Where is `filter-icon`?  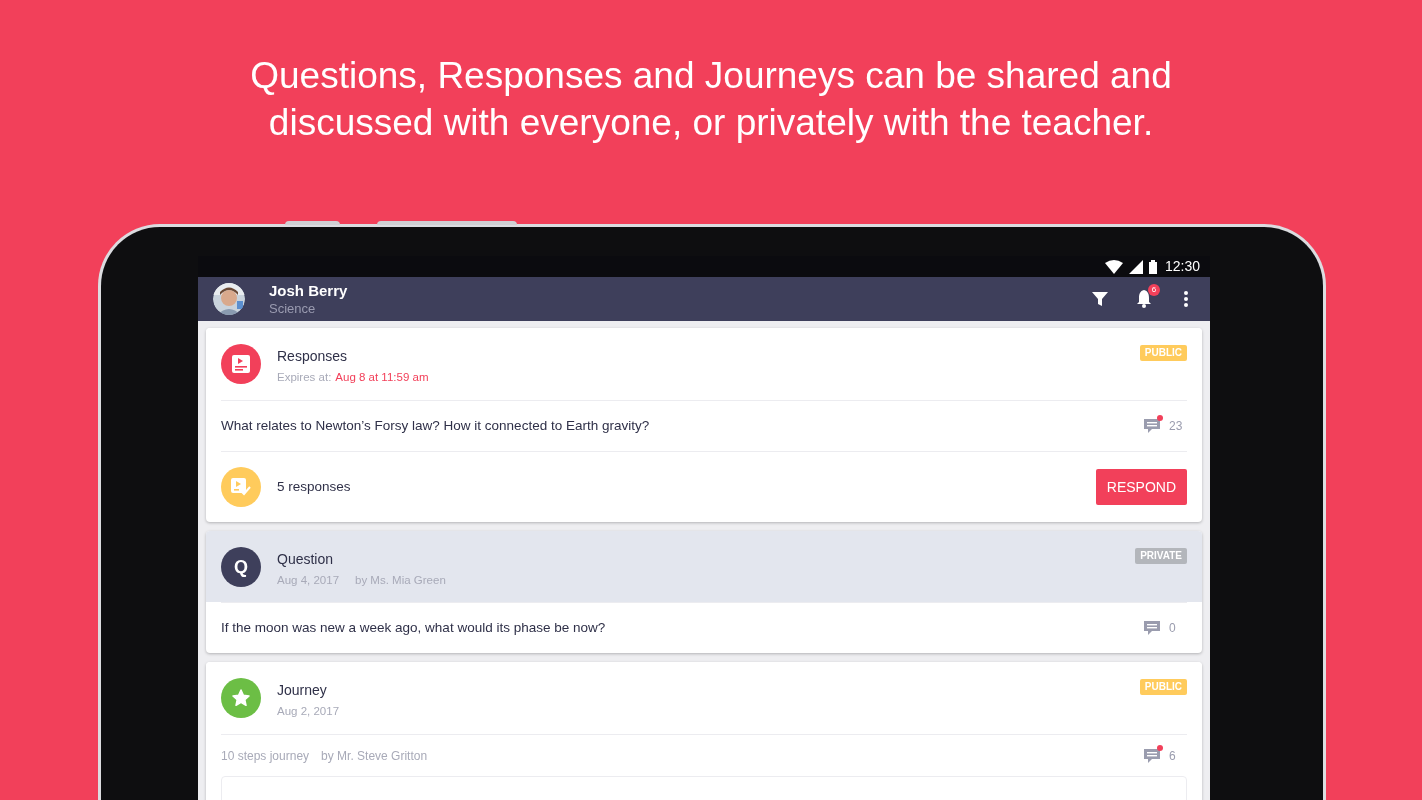
filter-icon is located at coordinates (1100, 299).